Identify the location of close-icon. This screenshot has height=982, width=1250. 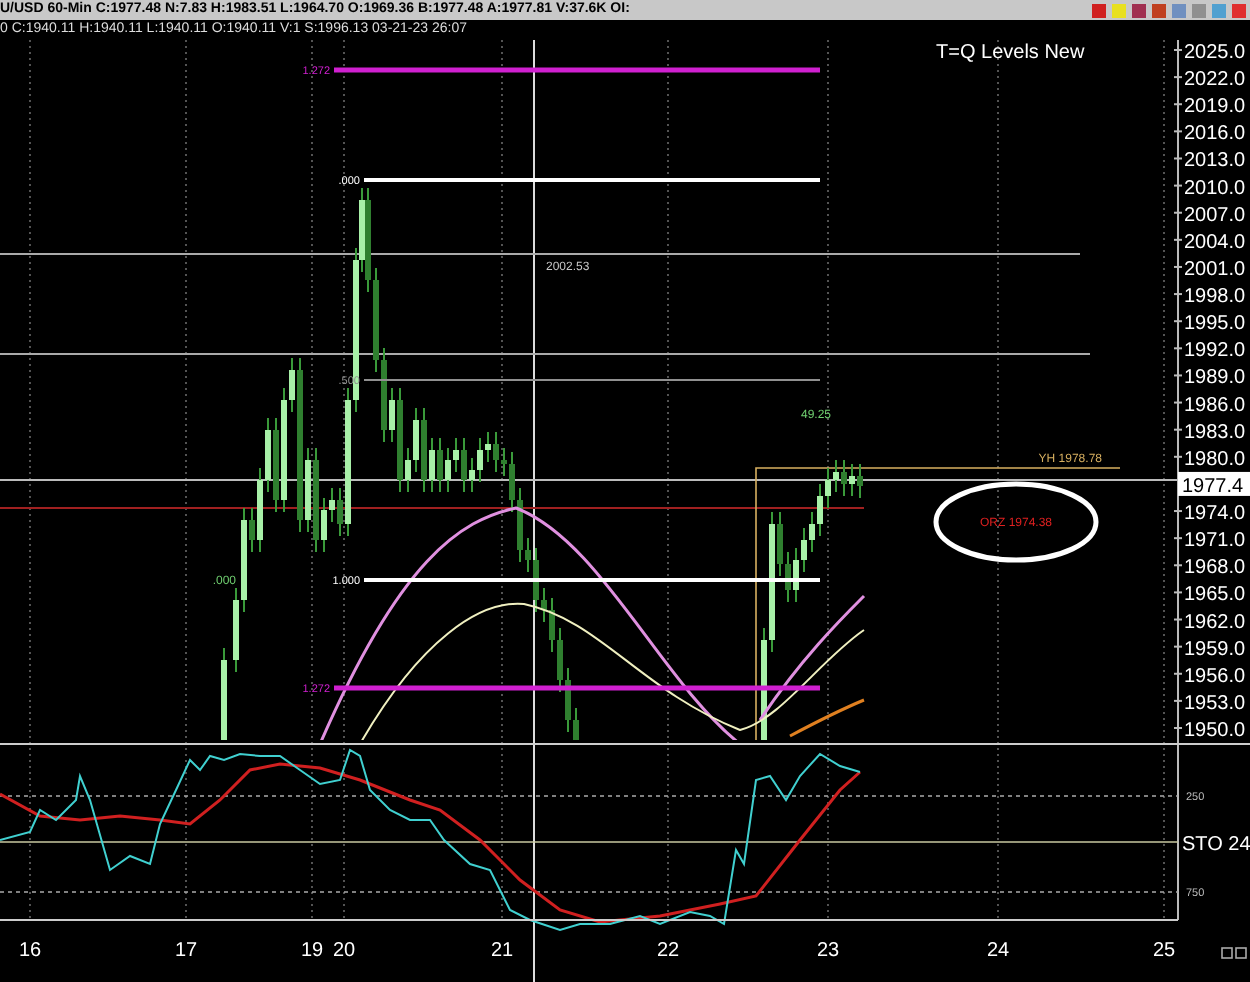
(1239, 10).